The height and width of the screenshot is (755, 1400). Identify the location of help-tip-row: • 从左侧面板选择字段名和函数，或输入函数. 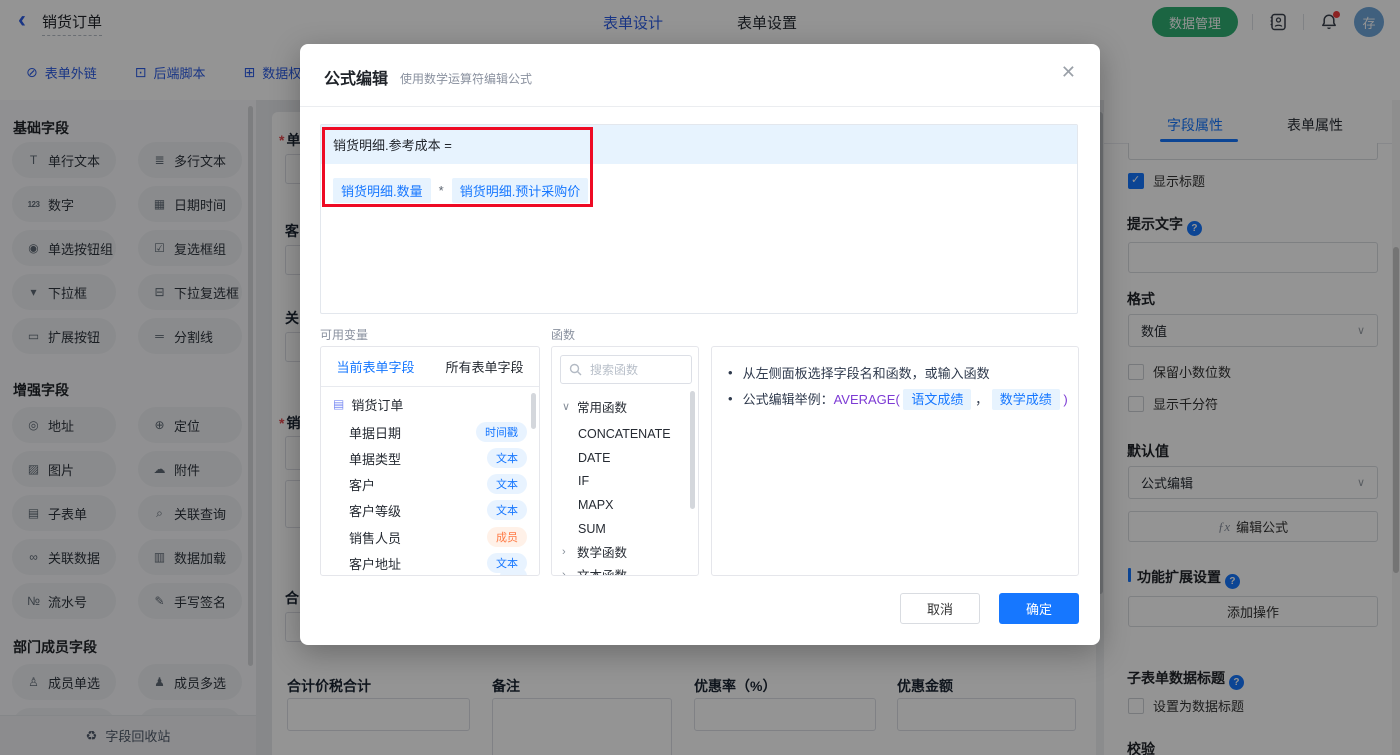
(859, 373).